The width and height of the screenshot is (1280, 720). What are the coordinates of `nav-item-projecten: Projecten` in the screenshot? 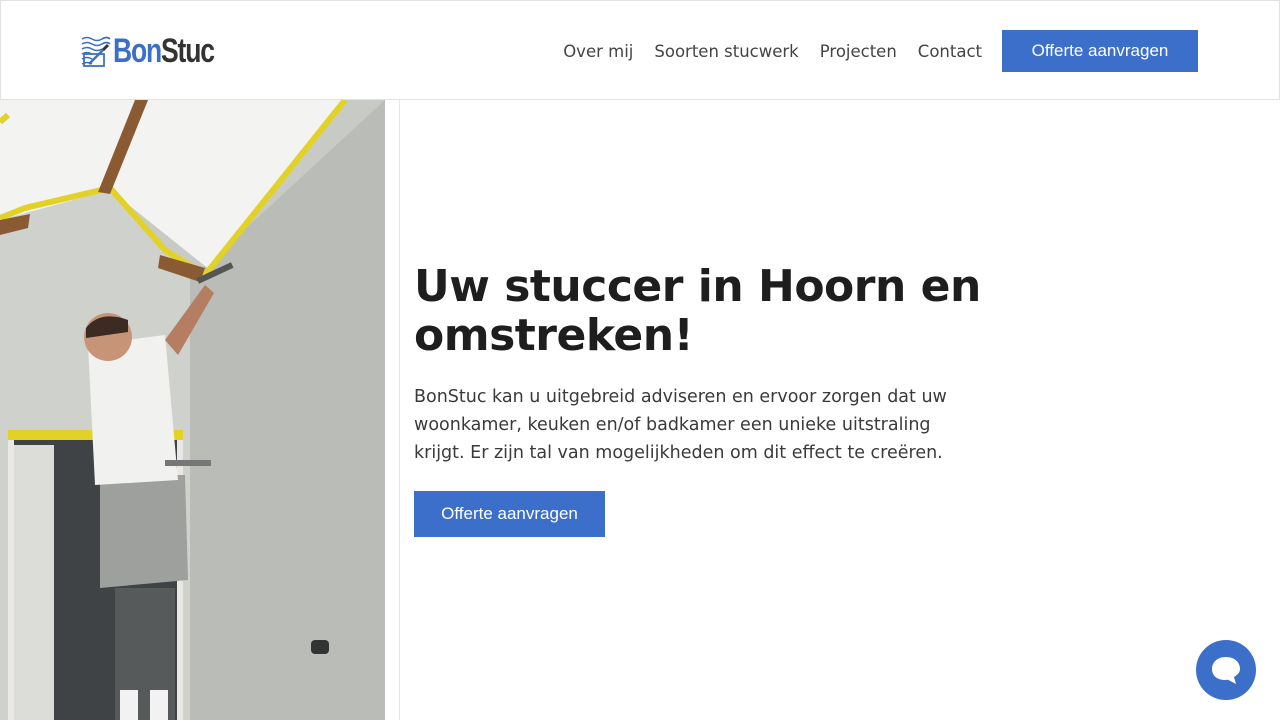 It's located at (858, 51).